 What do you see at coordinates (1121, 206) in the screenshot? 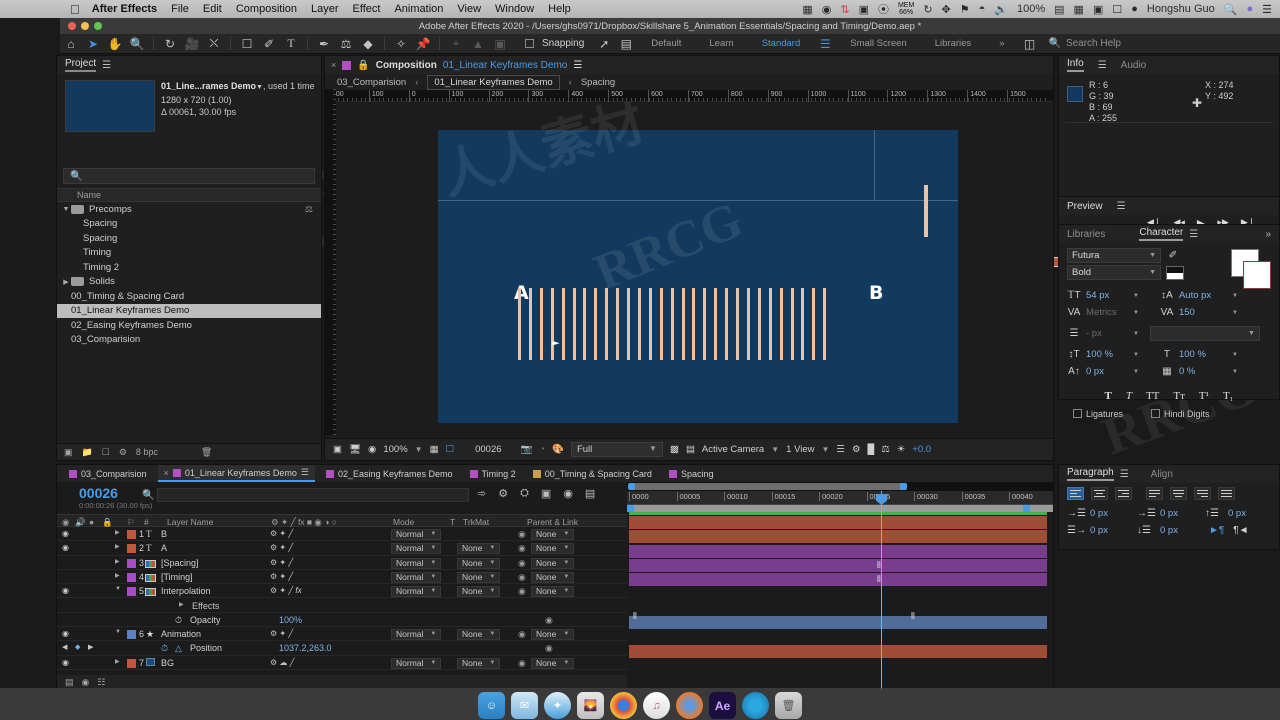
I see `preview-panel-menu-icon: ☰` at bounding box center [1121, 206].